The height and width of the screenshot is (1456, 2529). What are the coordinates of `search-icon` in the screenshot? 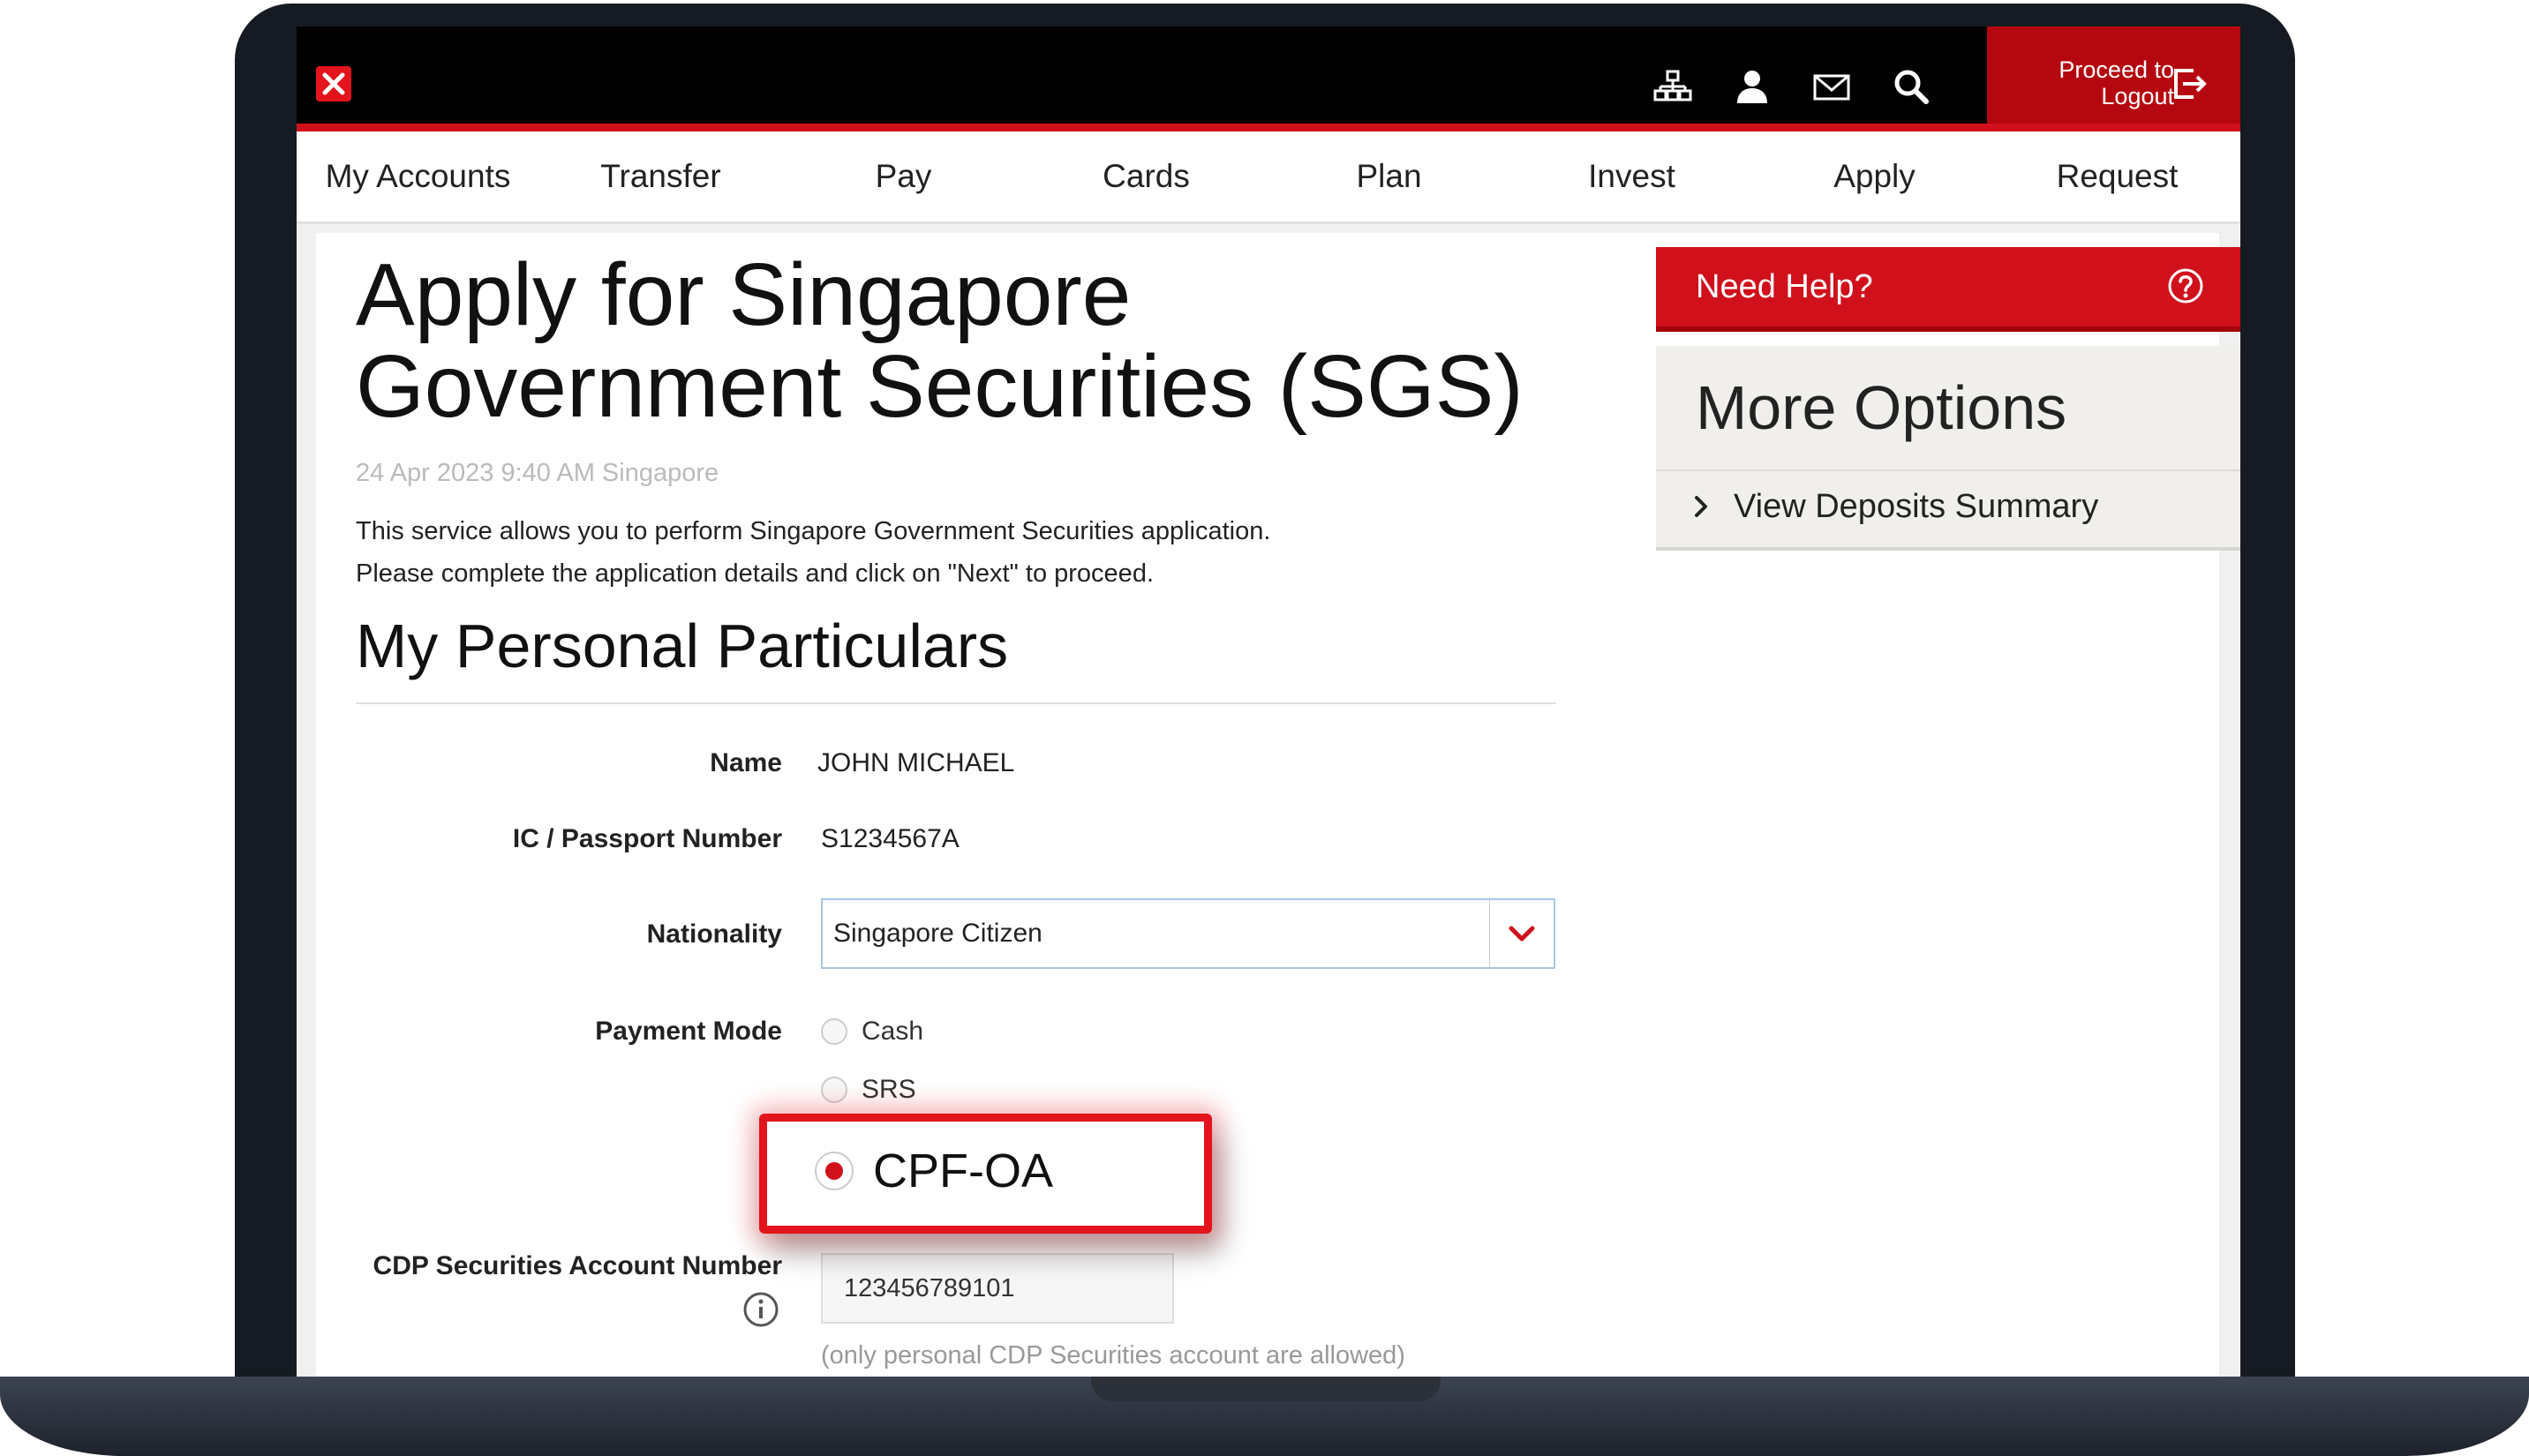 It's located at (1911, 86).